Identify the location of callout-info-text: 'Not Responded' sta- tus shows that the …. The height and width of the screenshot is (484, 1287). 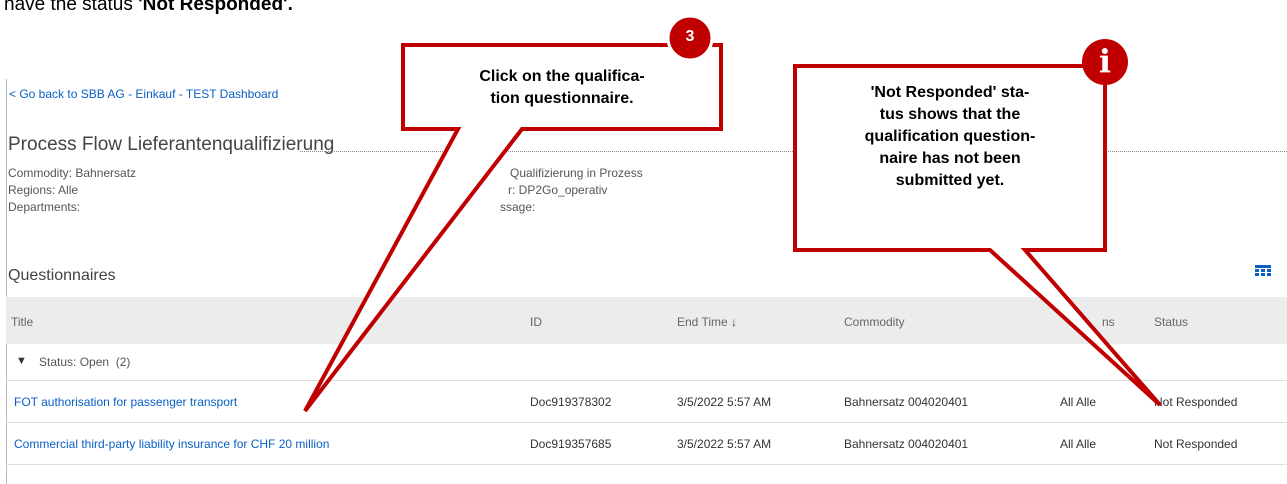
(950, 137).